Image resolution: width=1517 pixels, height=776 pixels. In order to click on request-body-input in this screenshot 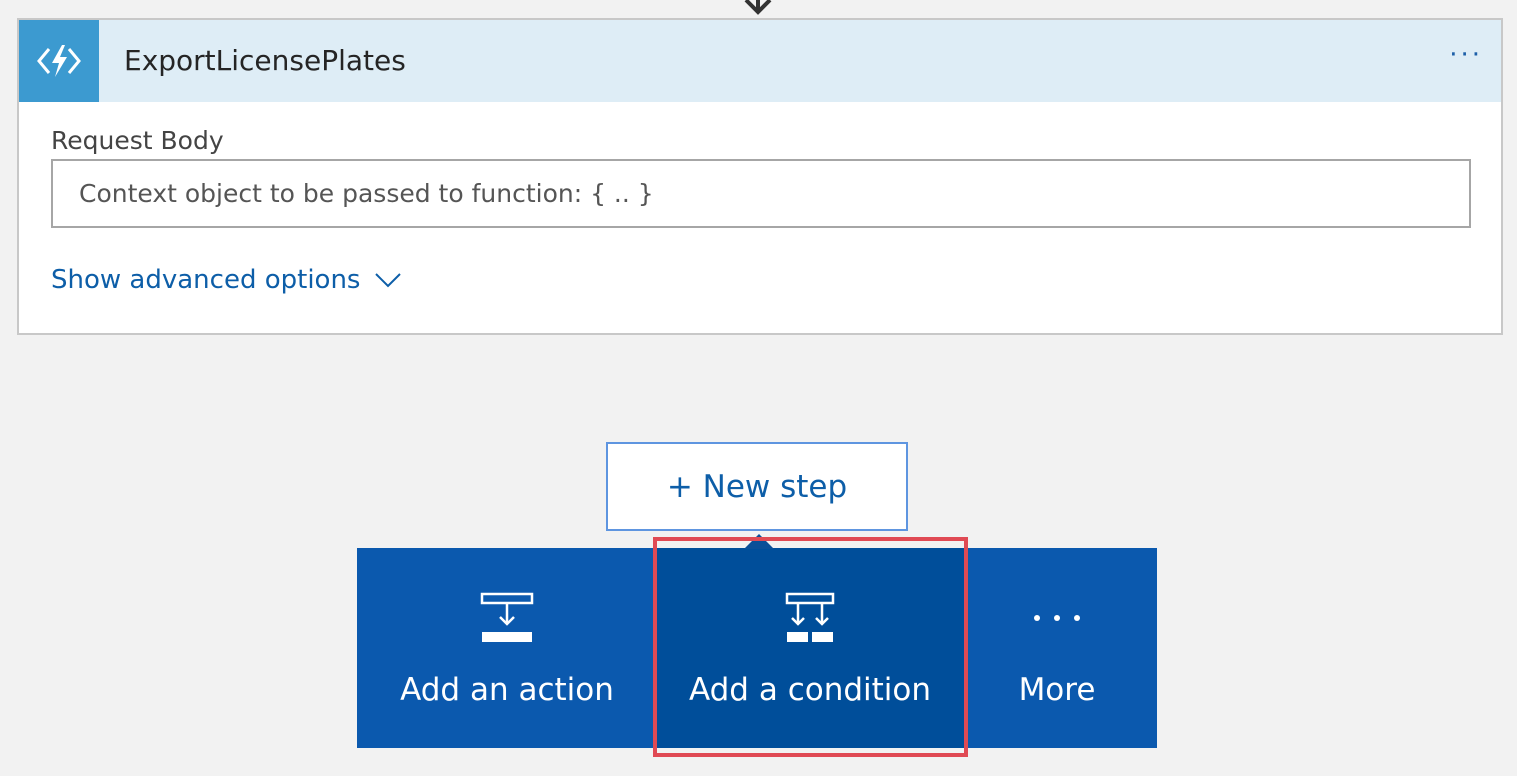, I will do `click(761, 193)`.